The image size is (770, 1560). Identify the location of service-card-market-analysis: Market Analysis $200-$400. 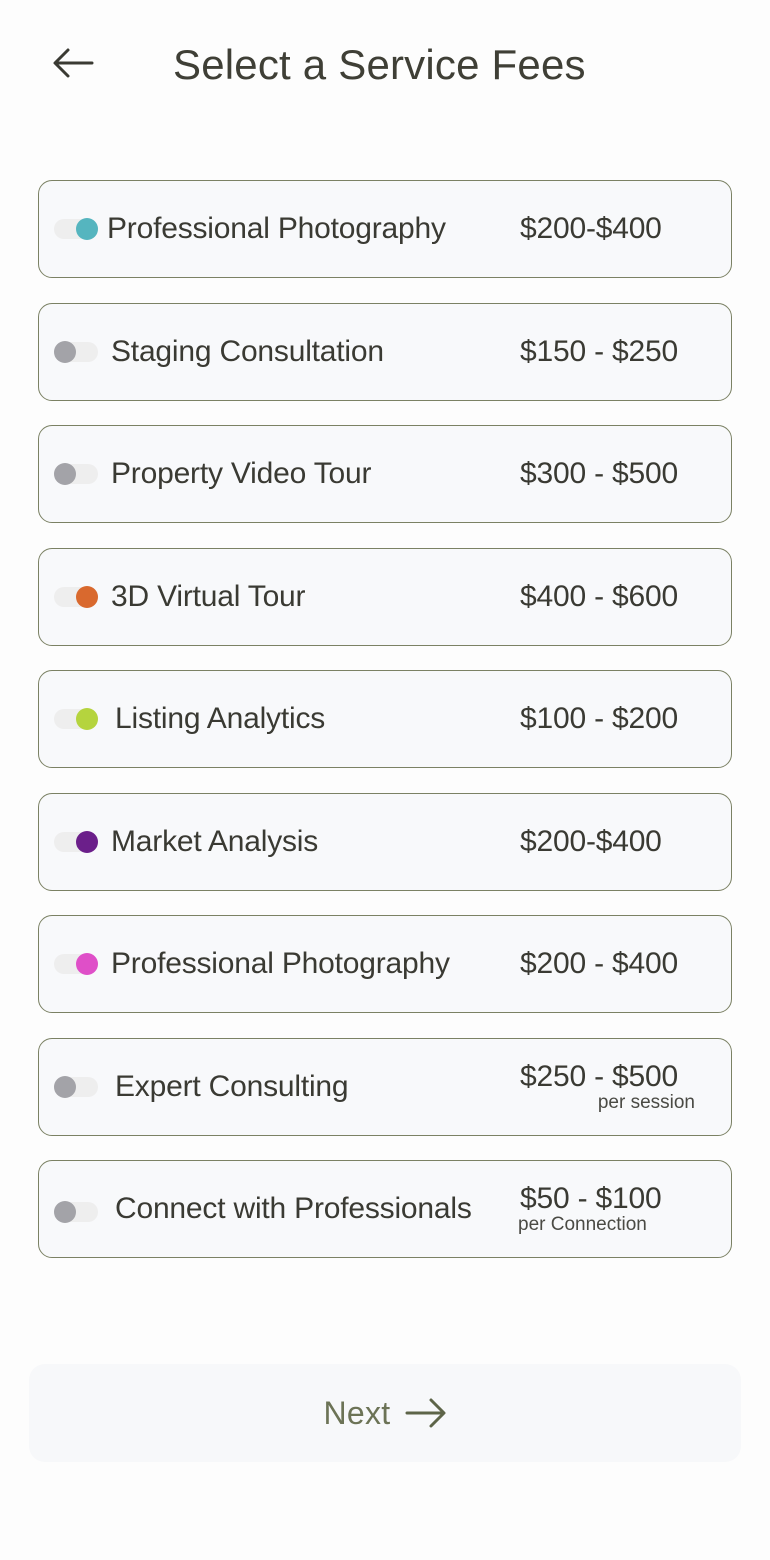
(385, 841).